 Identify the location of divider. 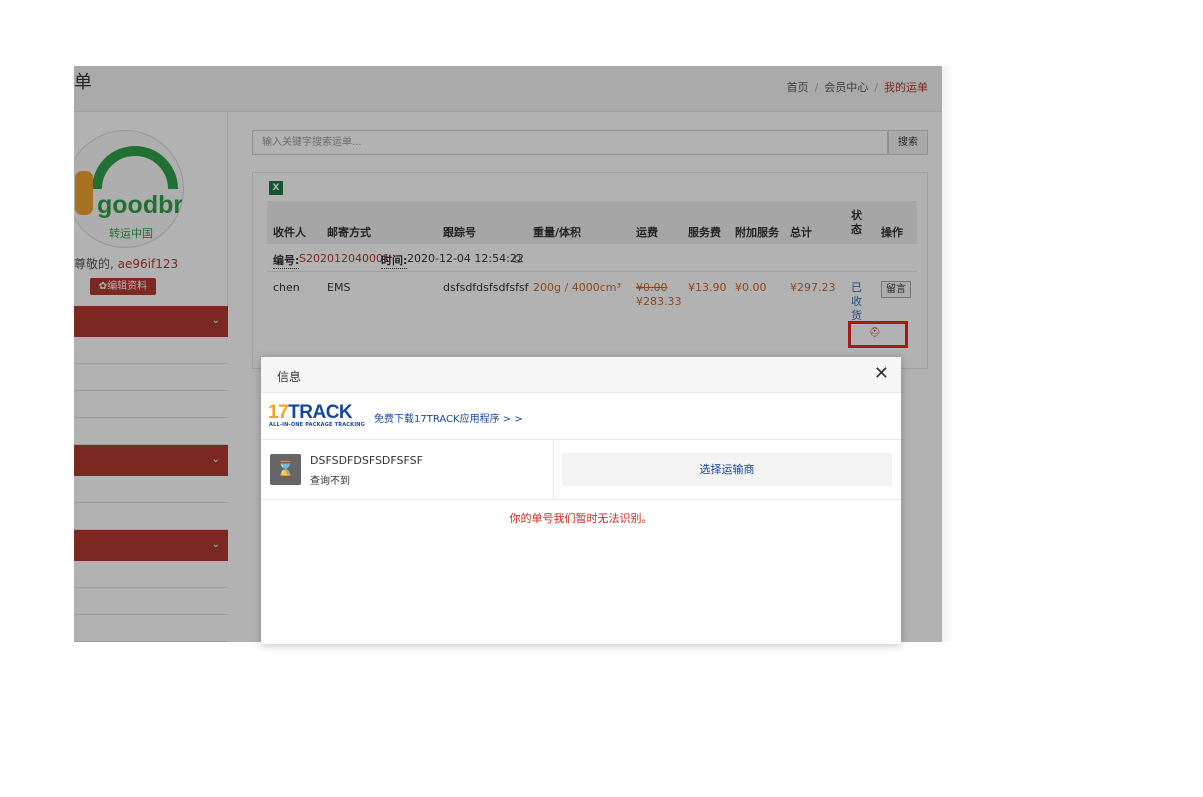
(553, 470).